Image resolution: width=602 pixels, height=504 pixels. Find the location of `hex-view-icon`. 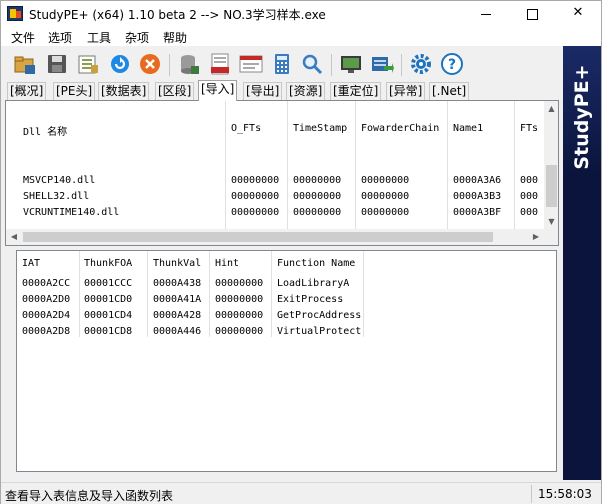

hex-view-icon is located at coordinates (88, 64).